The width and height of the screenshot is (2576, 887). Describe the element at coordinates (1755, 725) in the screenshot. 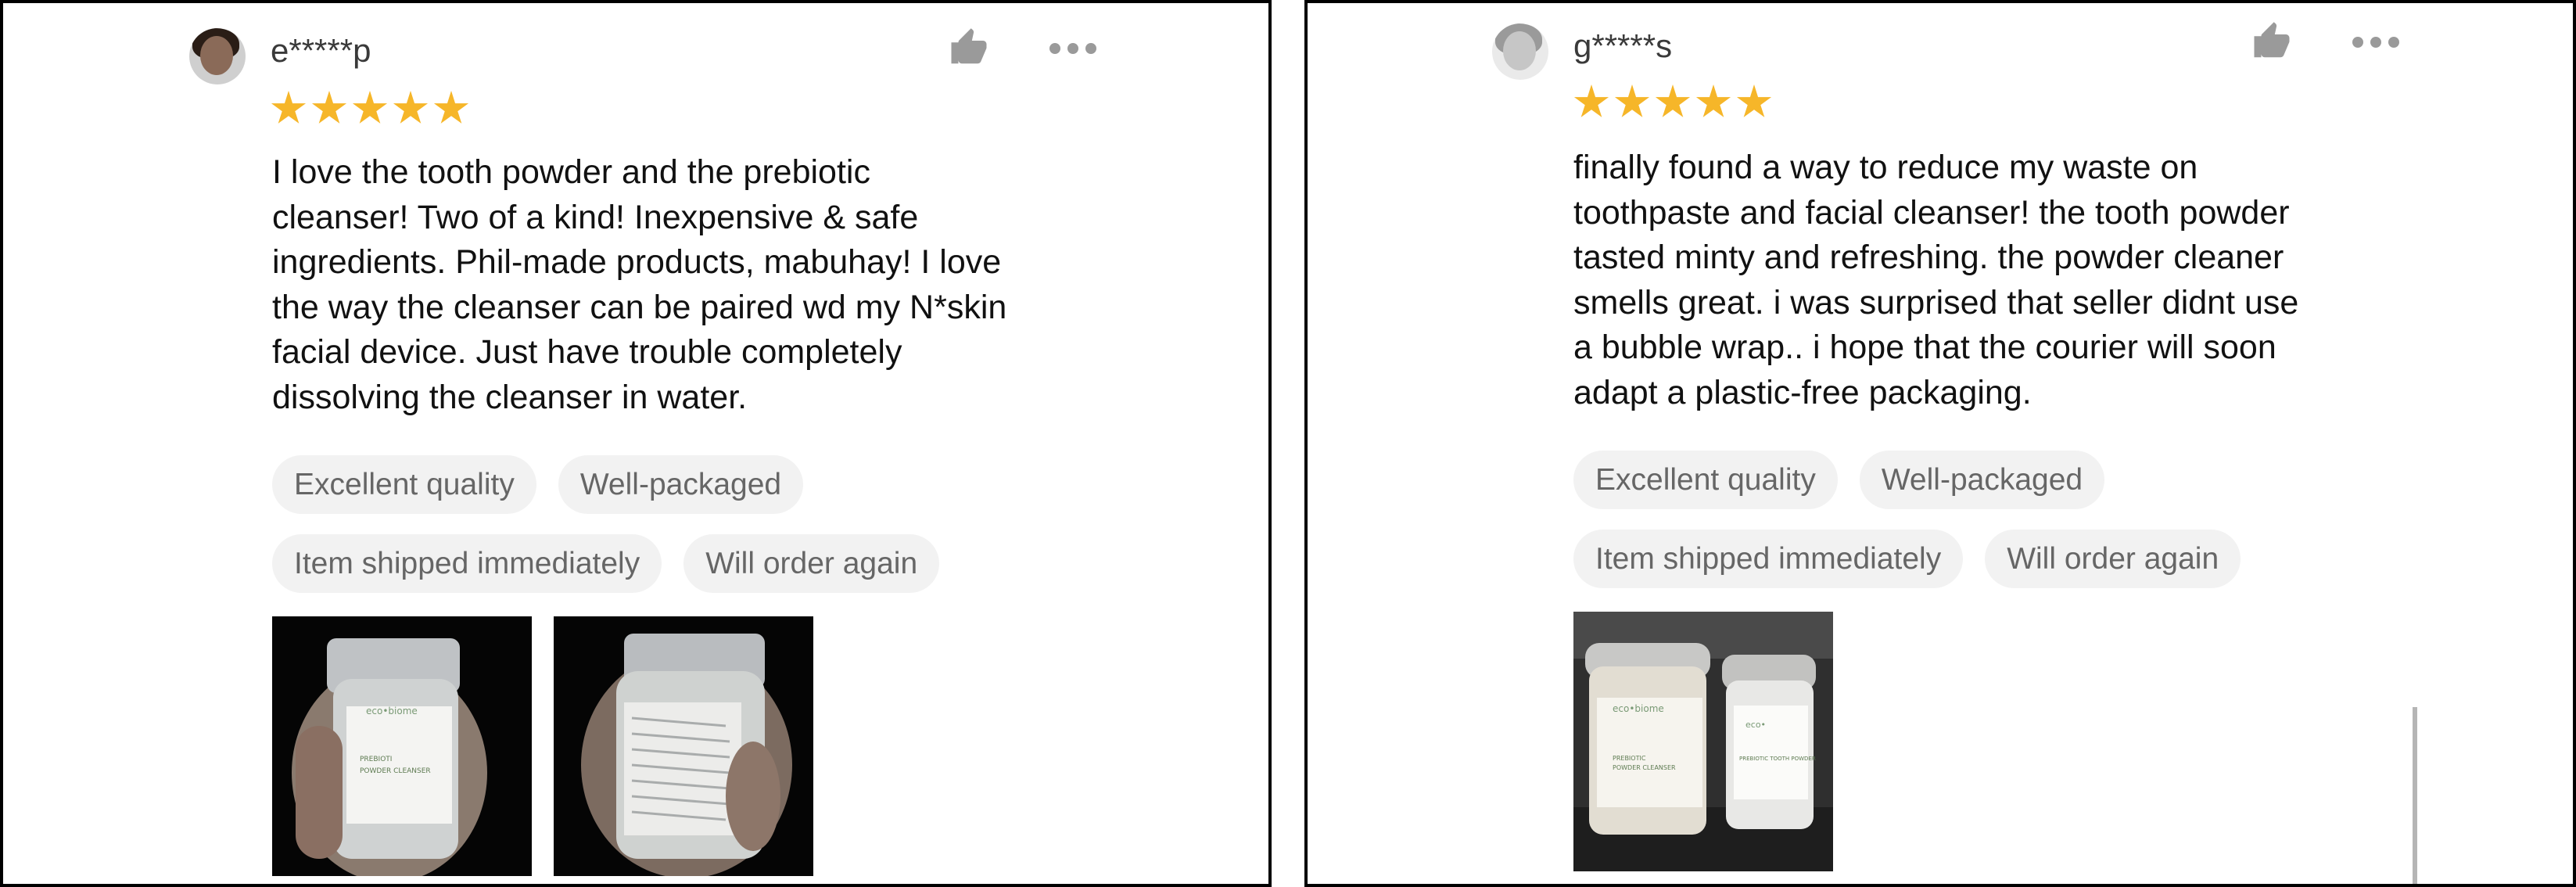

I see `svg-text: eco•` at that location.